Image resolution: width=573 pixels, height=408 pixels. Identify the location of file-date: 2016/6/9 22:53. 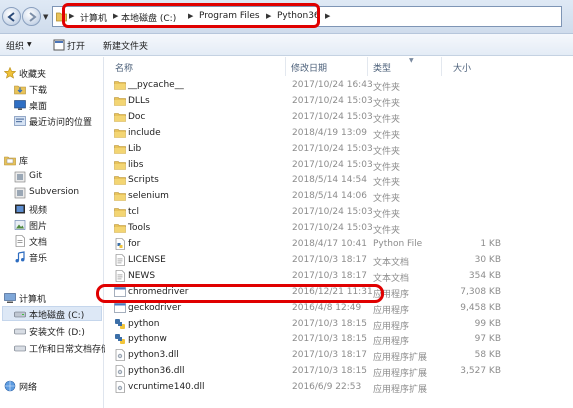
(327, 387).